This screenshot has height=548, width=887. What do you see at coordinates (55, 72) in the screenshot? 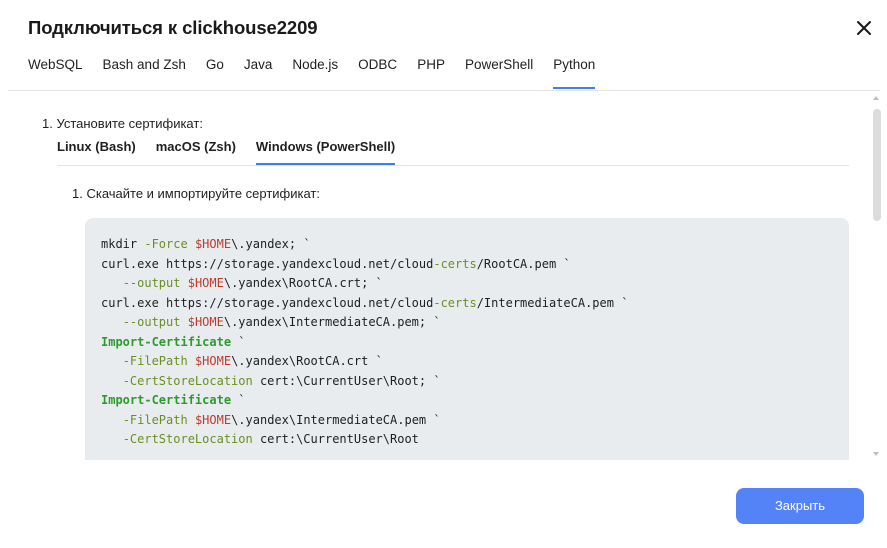
I see `tab-websql: WebSQL` at bounding box center [55, 72].